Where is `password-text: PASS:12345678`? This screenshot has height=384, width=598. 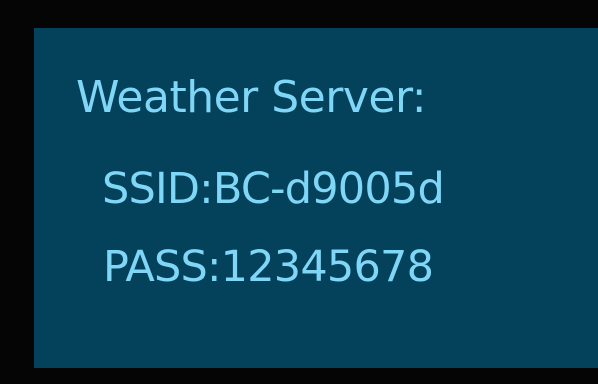 password-text: PASS:12345678 is located at coordinates (268, 267).